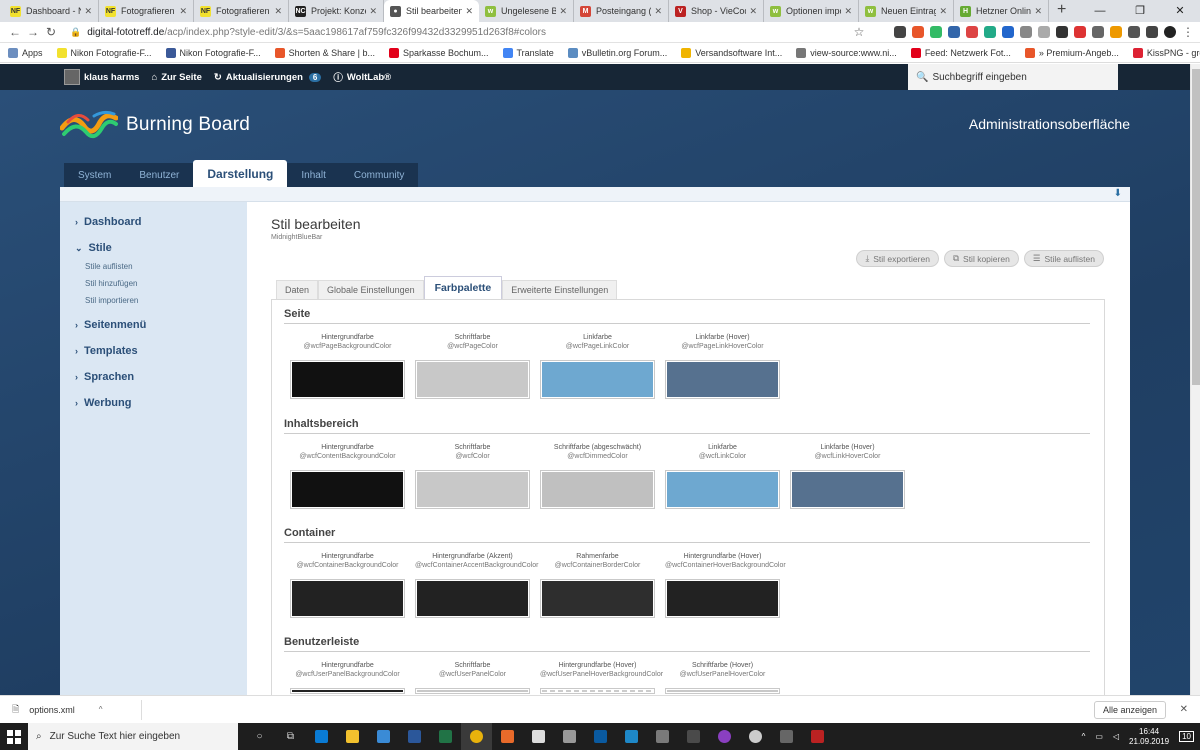 The width and height of the screenshot is (1200, 750). What do you see at coordinates (1196, 227) in the screenshot?
I see `scrollbar-thumb` at bounding box center [1196, 227].